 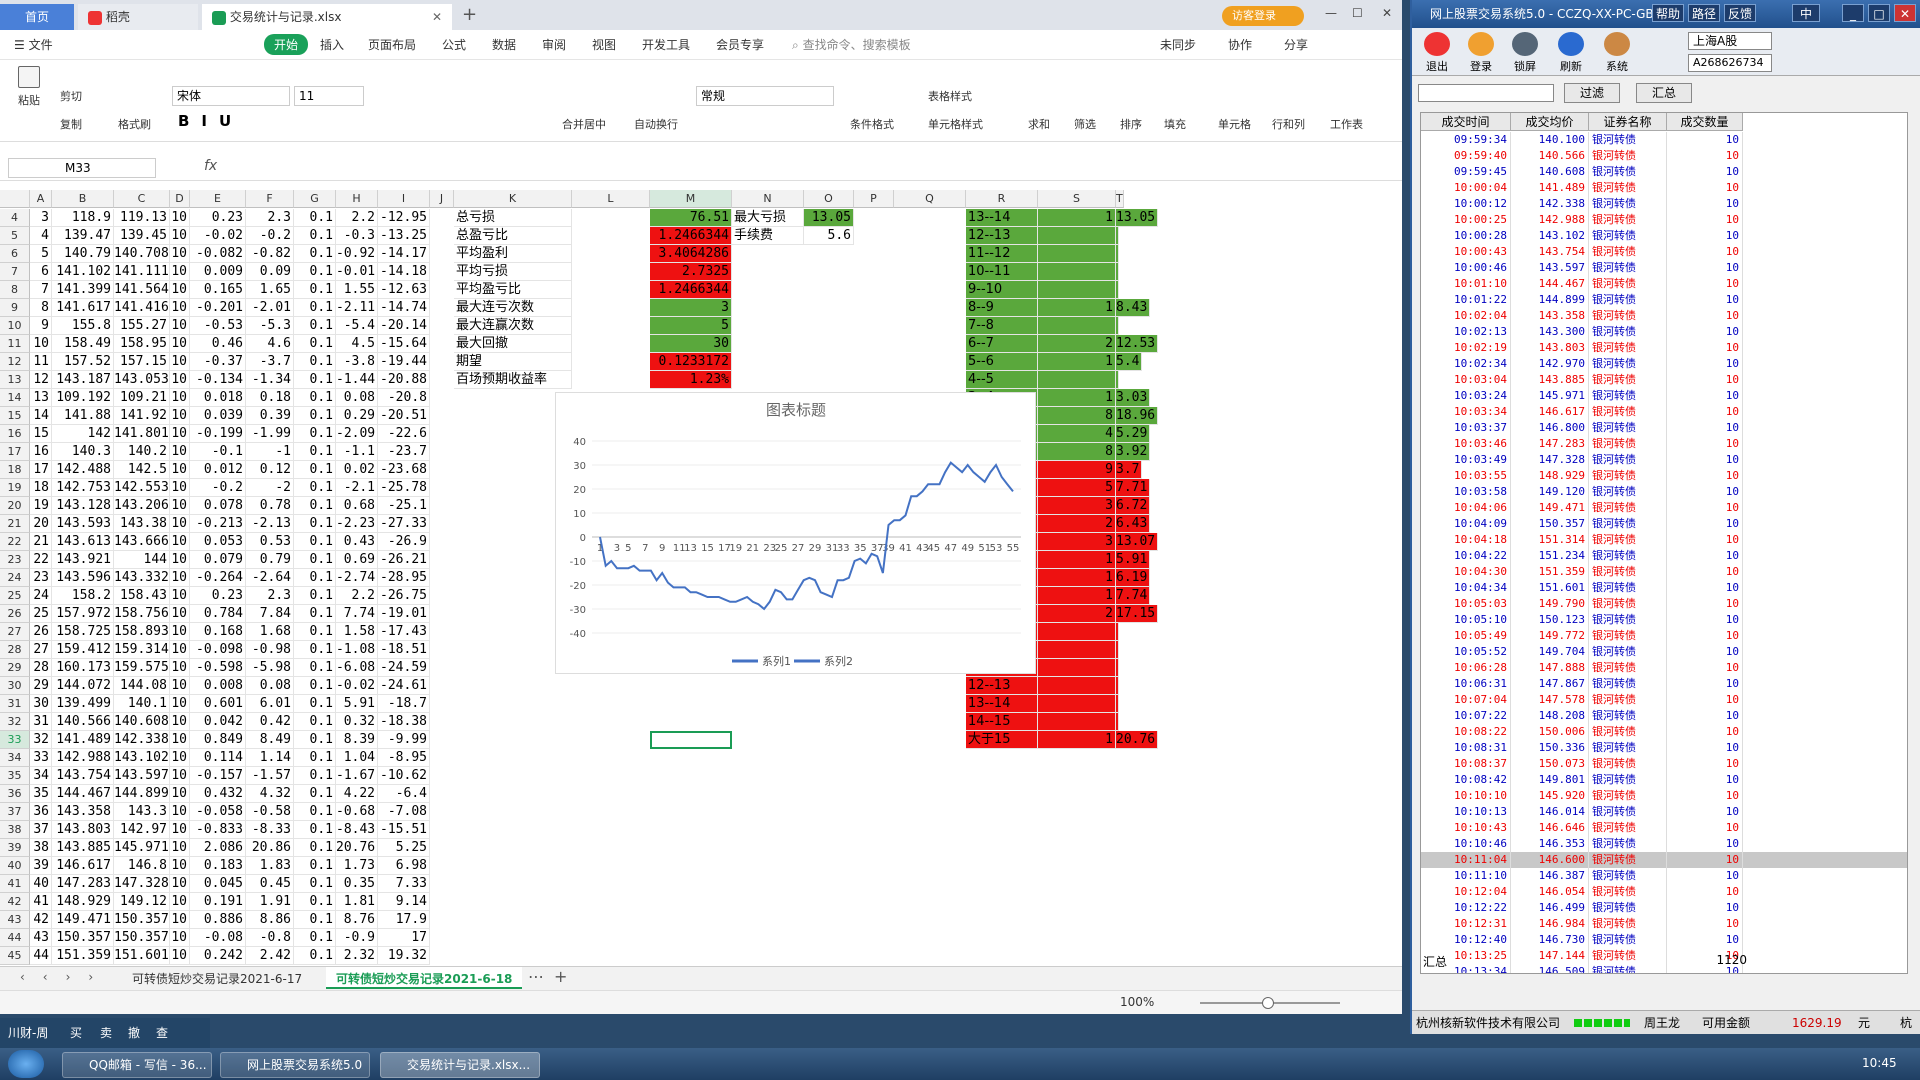 What do you see at coordinates (1853, 13) in the screenshot?
I see `minimize-stock-icon: _` at bounding box center [1853, 13].